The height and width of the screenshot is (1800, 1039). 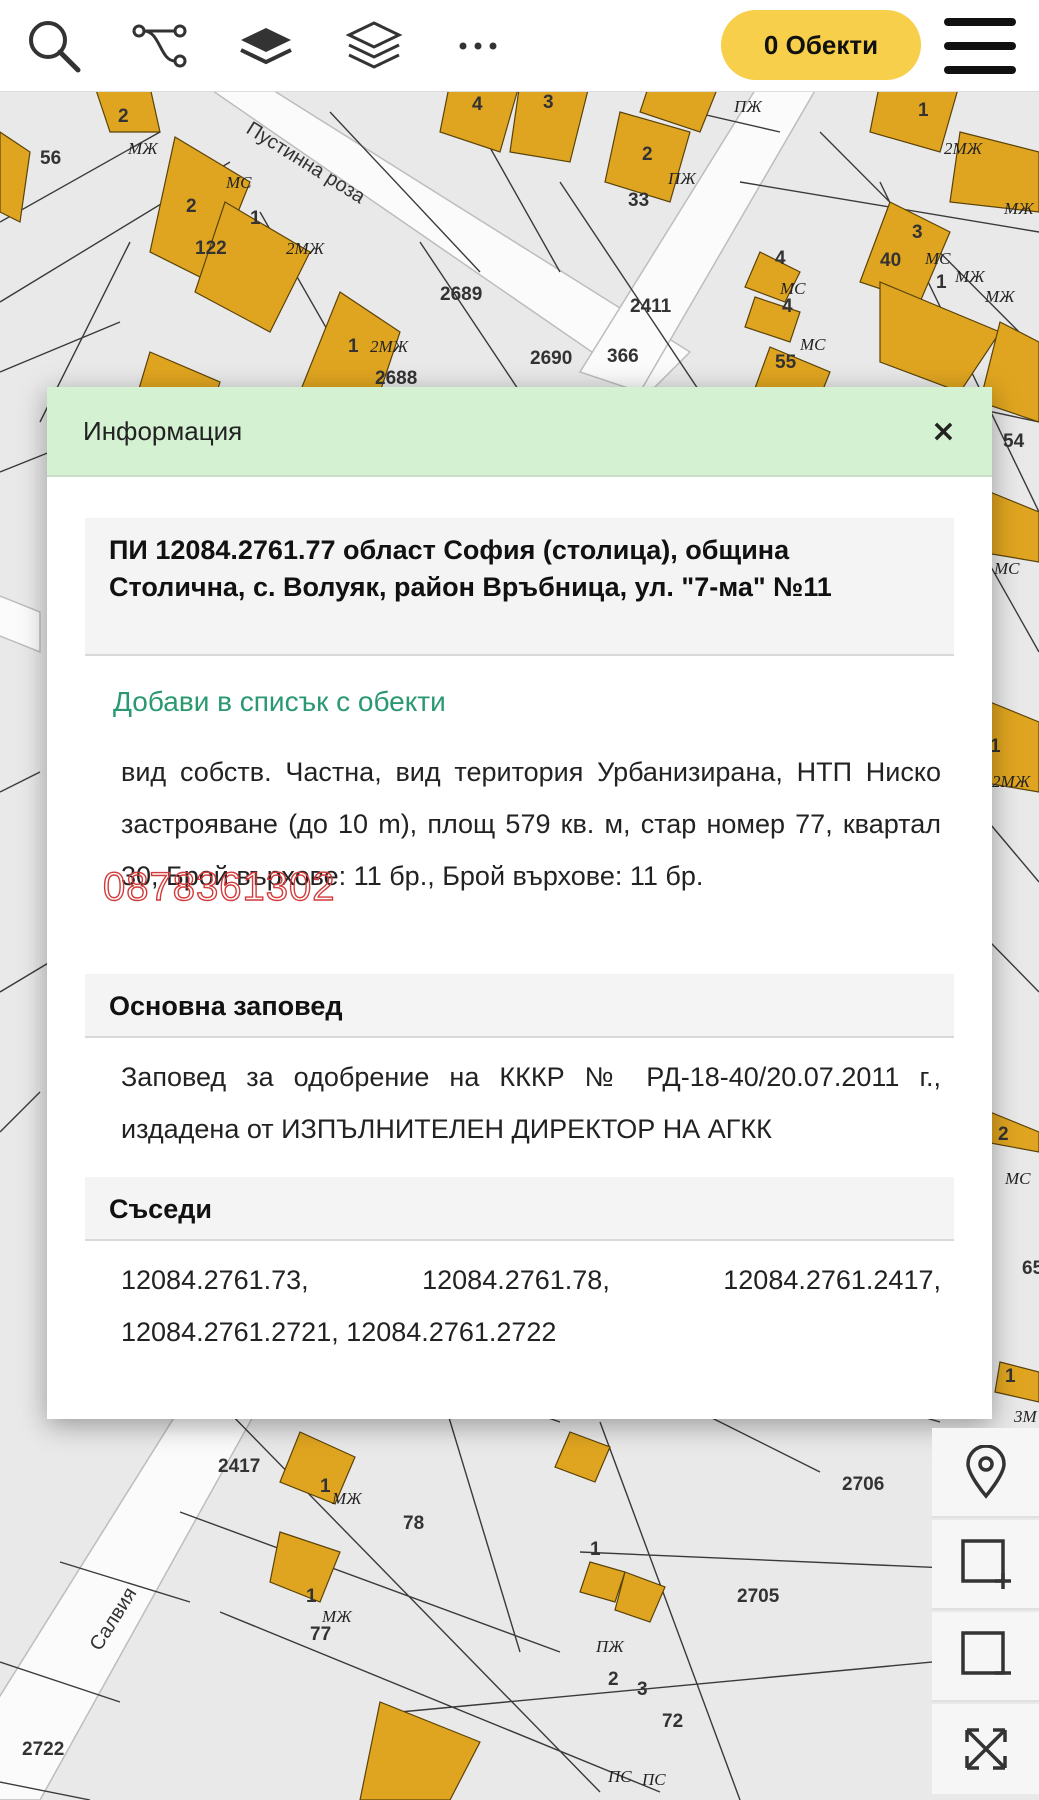 What do you see at coordinates (461, 294) in the screenshot?
I see `svg-text: 2689` at bounding box center [461, 294].